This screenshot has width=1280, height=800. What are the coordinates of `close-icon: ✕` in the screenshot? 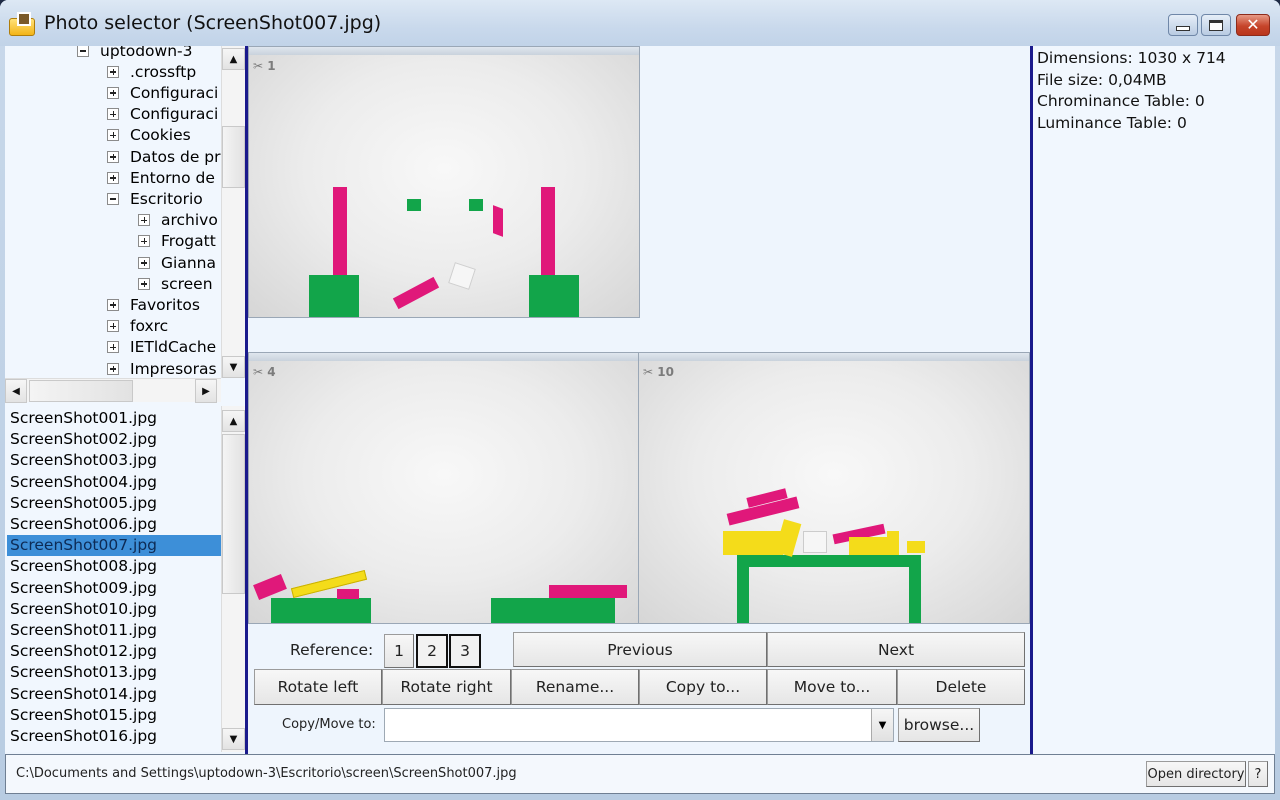 It's located at (1253, 24).